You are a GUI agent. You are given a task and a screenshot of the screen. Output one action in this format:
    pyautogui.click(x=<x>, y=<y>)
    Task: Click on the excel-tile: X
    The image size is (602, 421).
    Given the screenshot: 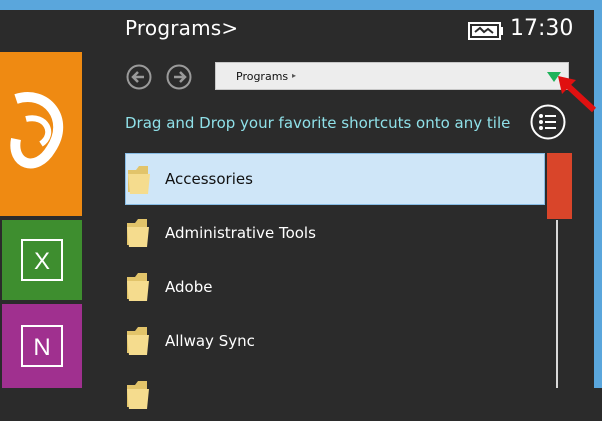 What is the action you would take?
    pyautogui.click(x=42, y=260)
    